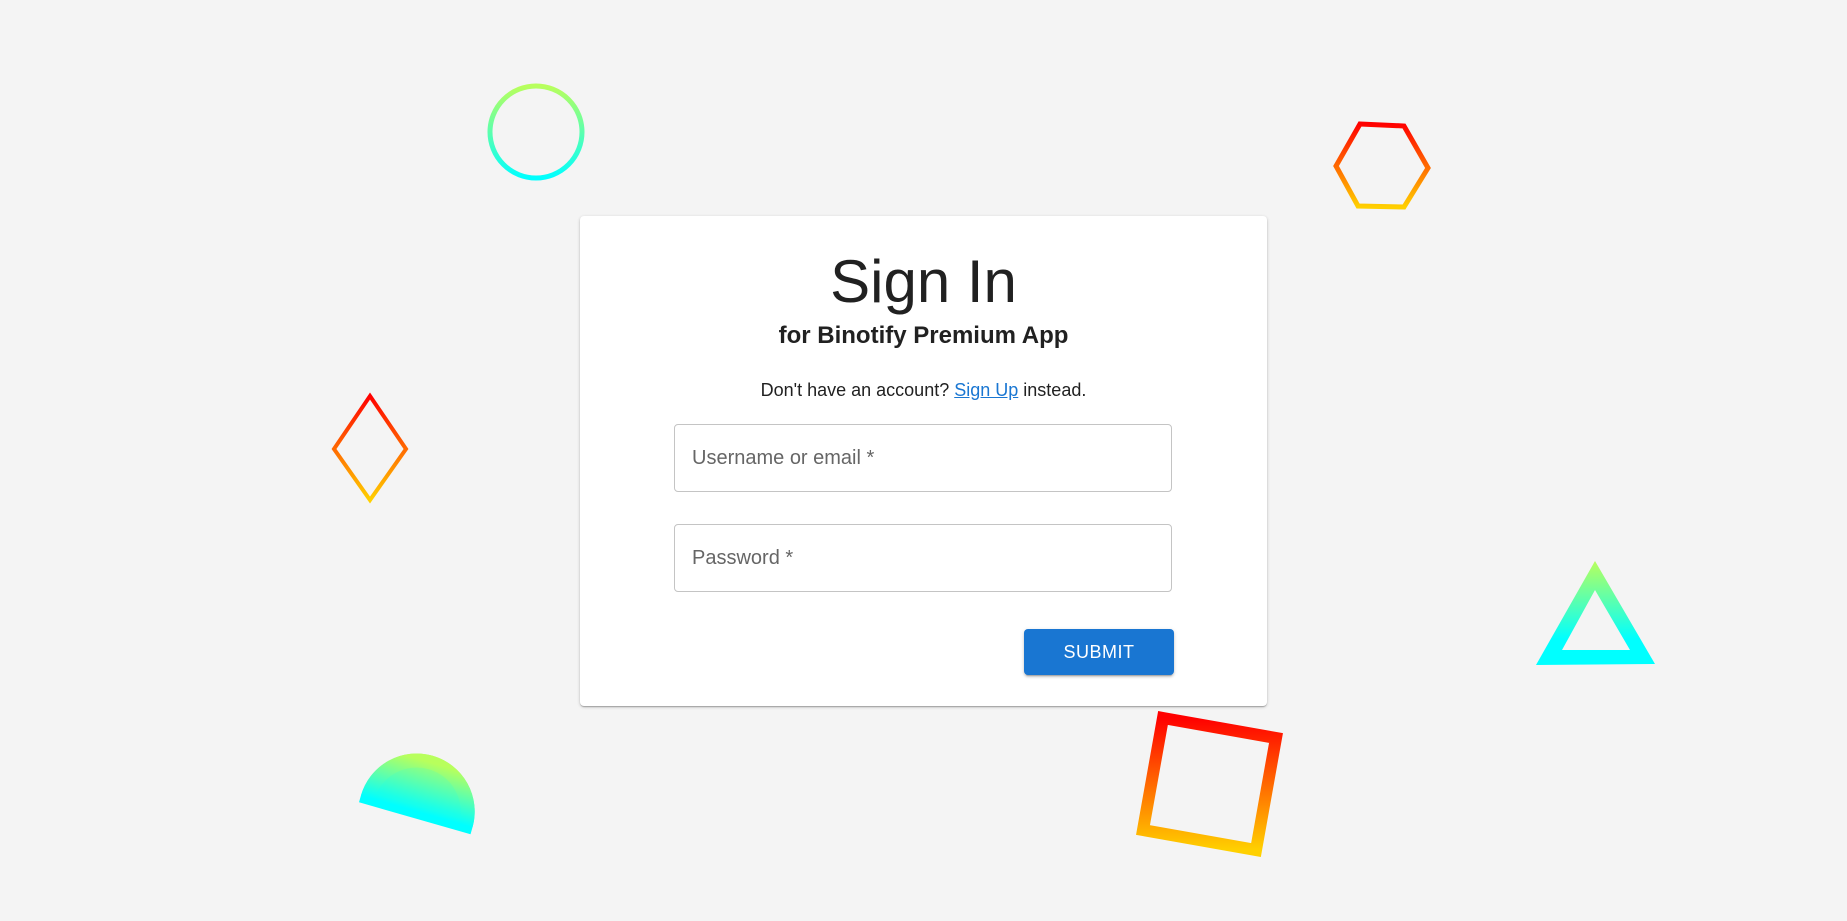  Describe the element at coordinates (536, 132) in the screenshot. I see `circle-outline-shape` at that location.